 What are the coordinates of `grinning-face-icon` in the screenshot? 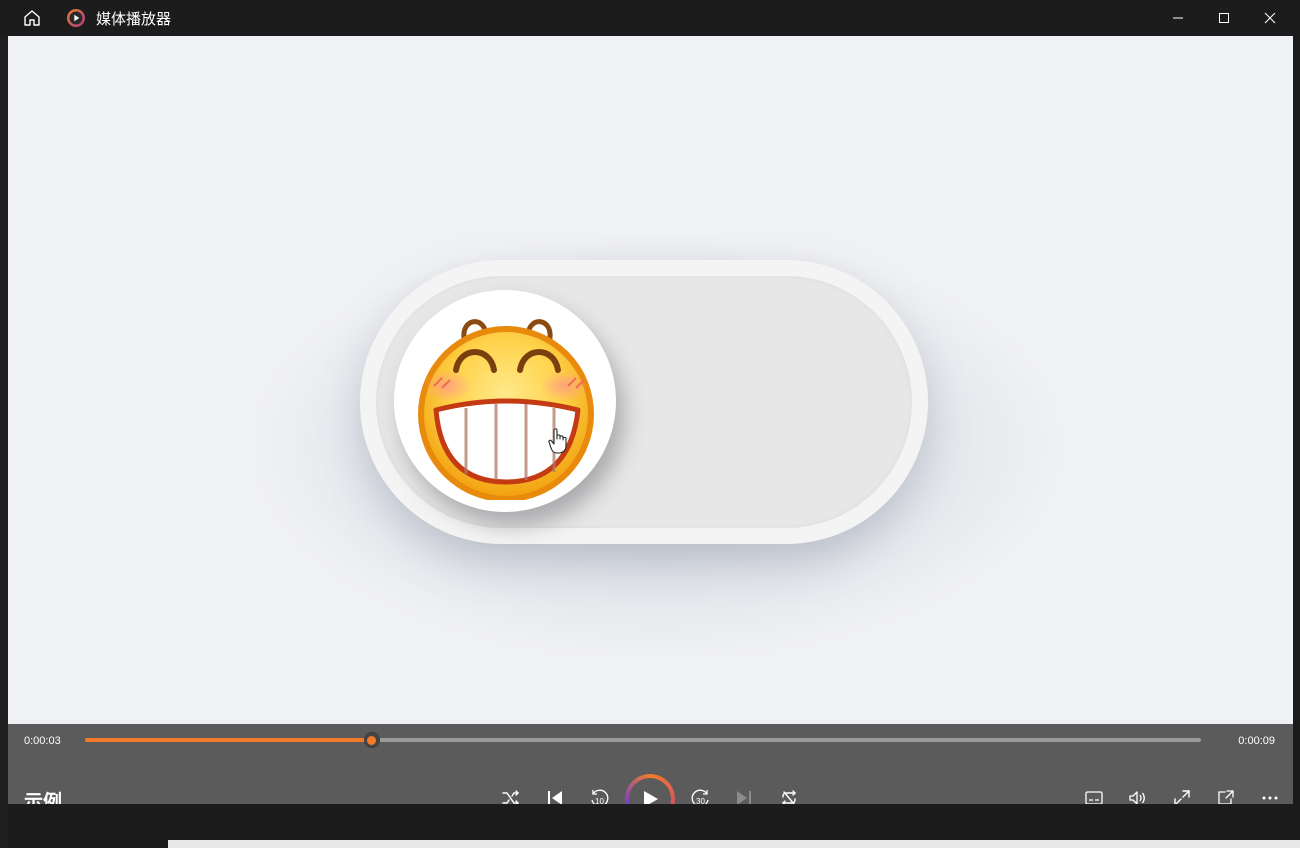 It's located at (506, 409).